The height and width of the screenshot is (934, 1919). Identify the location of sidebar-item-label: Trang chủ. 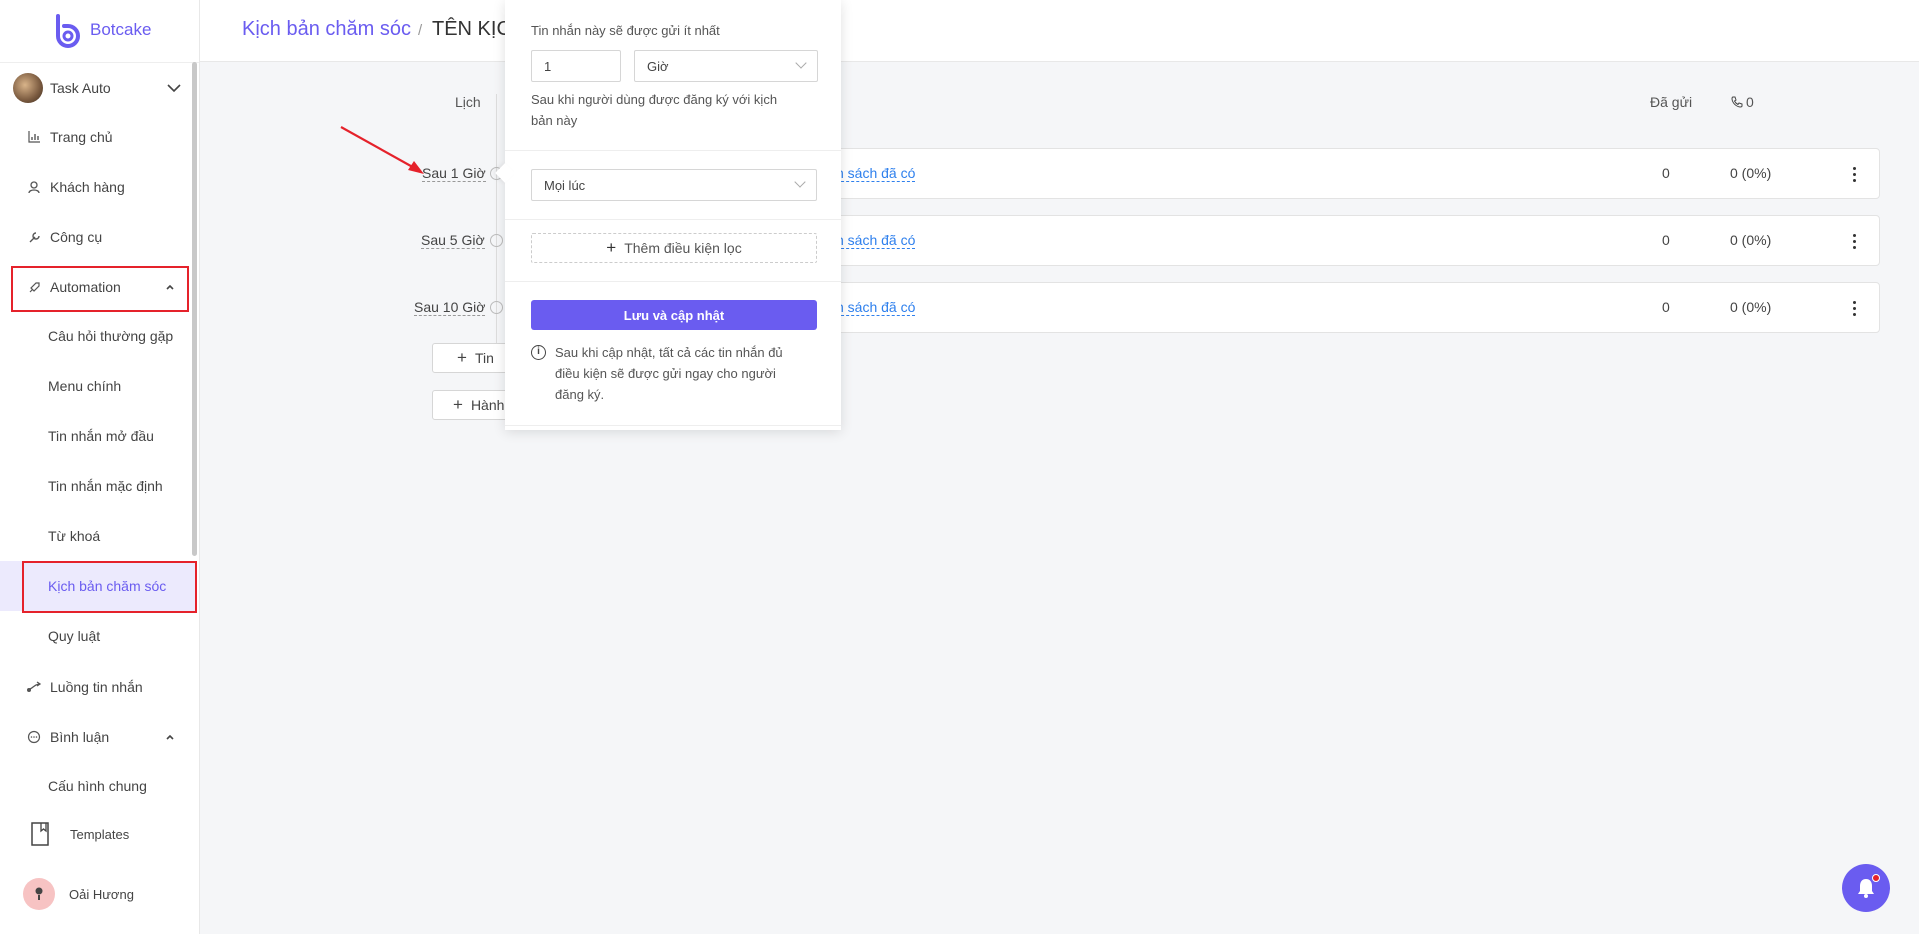
(81, 137).